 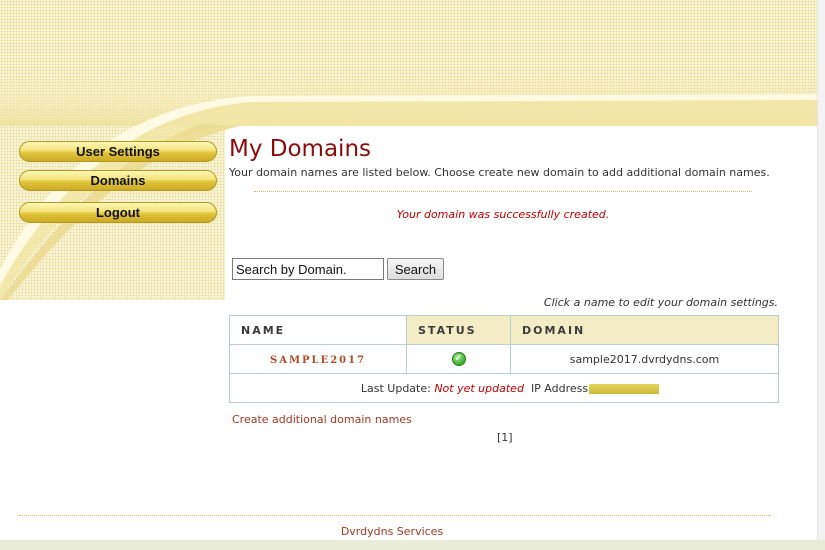 I want to click on column-header-name: NAME, so click(x=318, y=330).